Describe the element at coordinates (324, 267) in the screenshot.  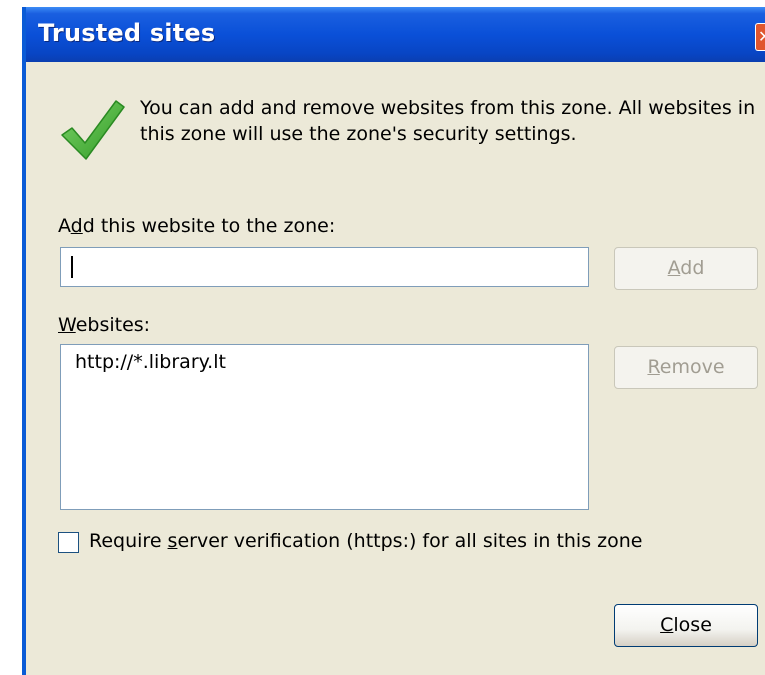
I see `website-input` at that location.